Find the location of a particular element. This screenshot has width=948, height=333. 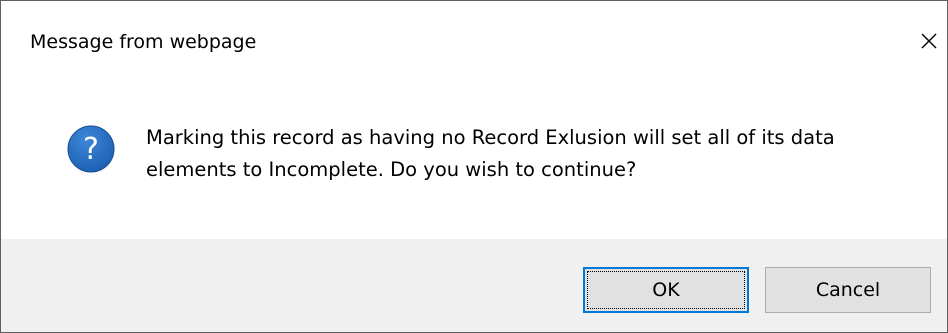

question-icon: ? is located at coordinates (91, 149).